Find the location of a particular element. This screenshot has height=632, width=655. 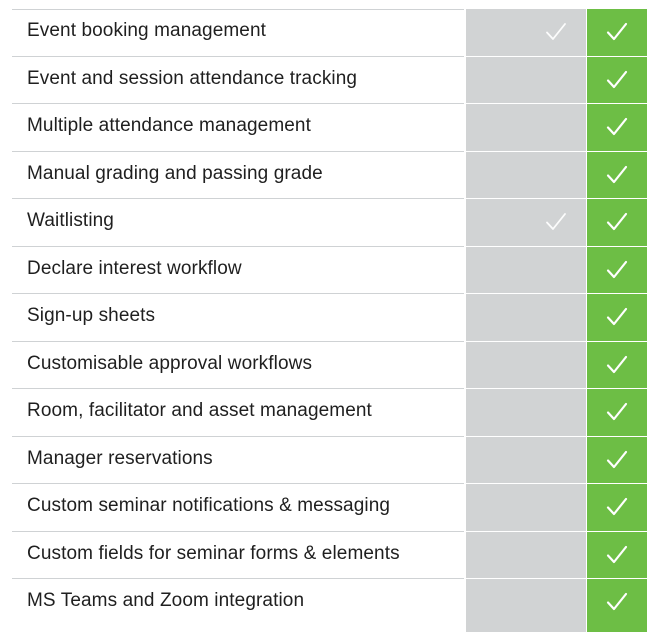

table-row: Multiple attendance management is located at coordinates (327, 128).